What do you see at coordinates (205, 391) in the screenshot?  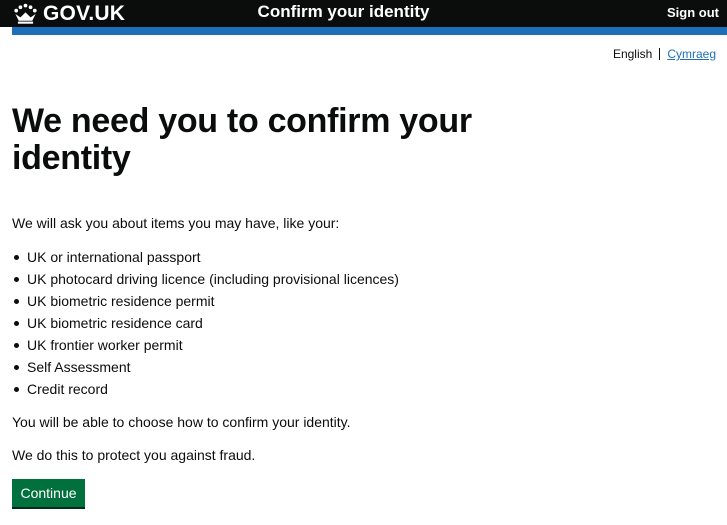 I see `list-item: Credit record` at bounding box center [205, 391].